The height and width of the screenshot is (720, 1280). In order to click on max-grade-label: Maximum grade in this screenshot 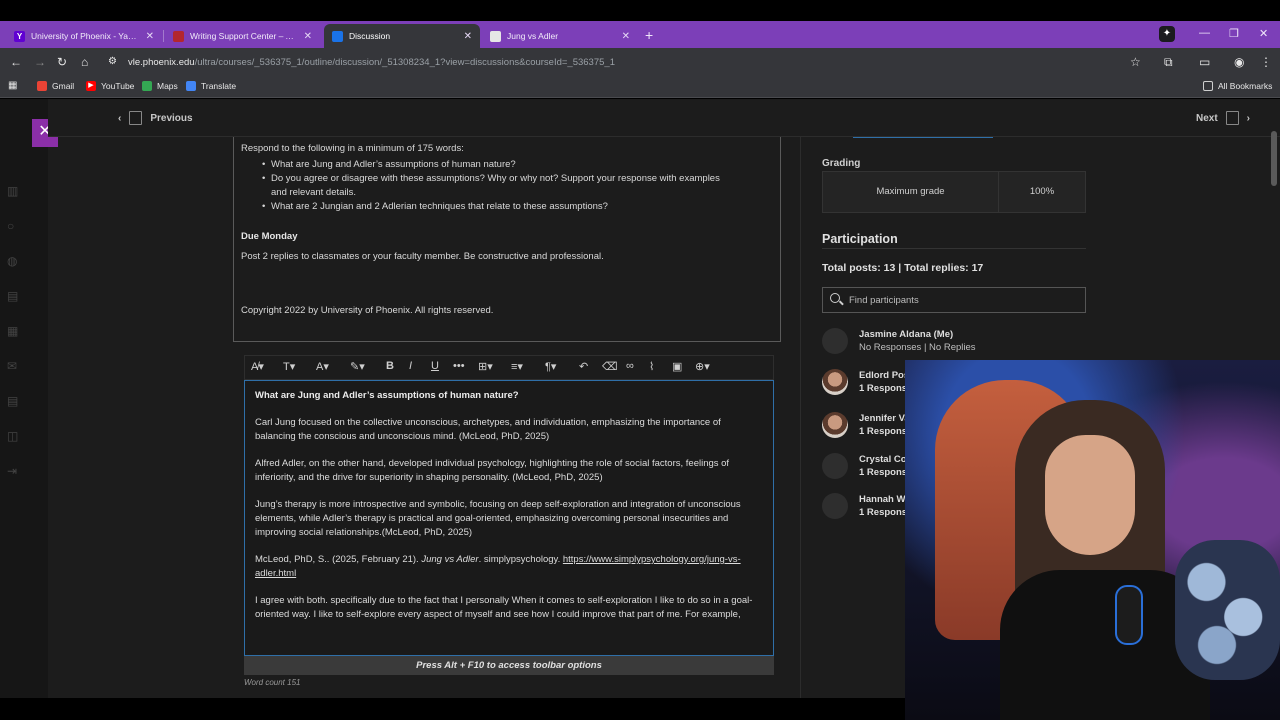, I will do `click(911, 192)`.